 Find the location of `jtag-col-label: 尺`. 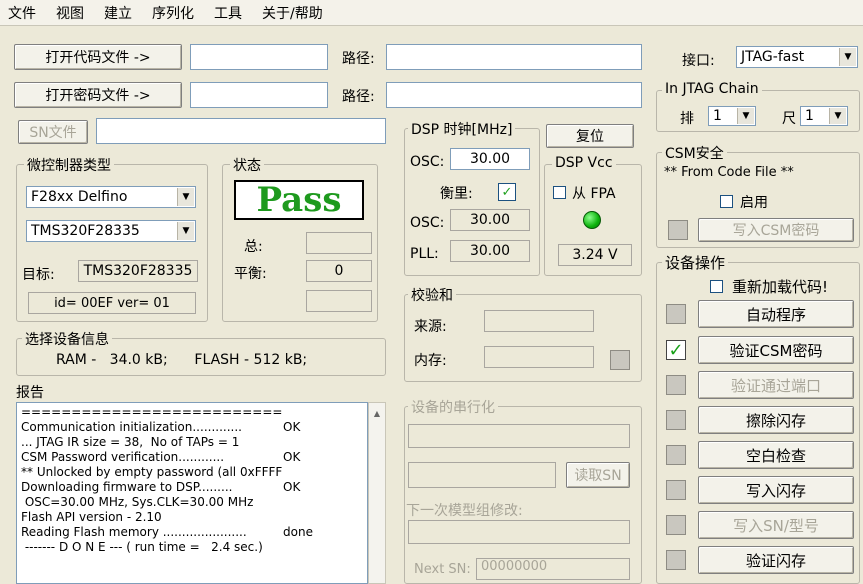

jtag-col-label: 尺 is located at coordinates (789, 119).